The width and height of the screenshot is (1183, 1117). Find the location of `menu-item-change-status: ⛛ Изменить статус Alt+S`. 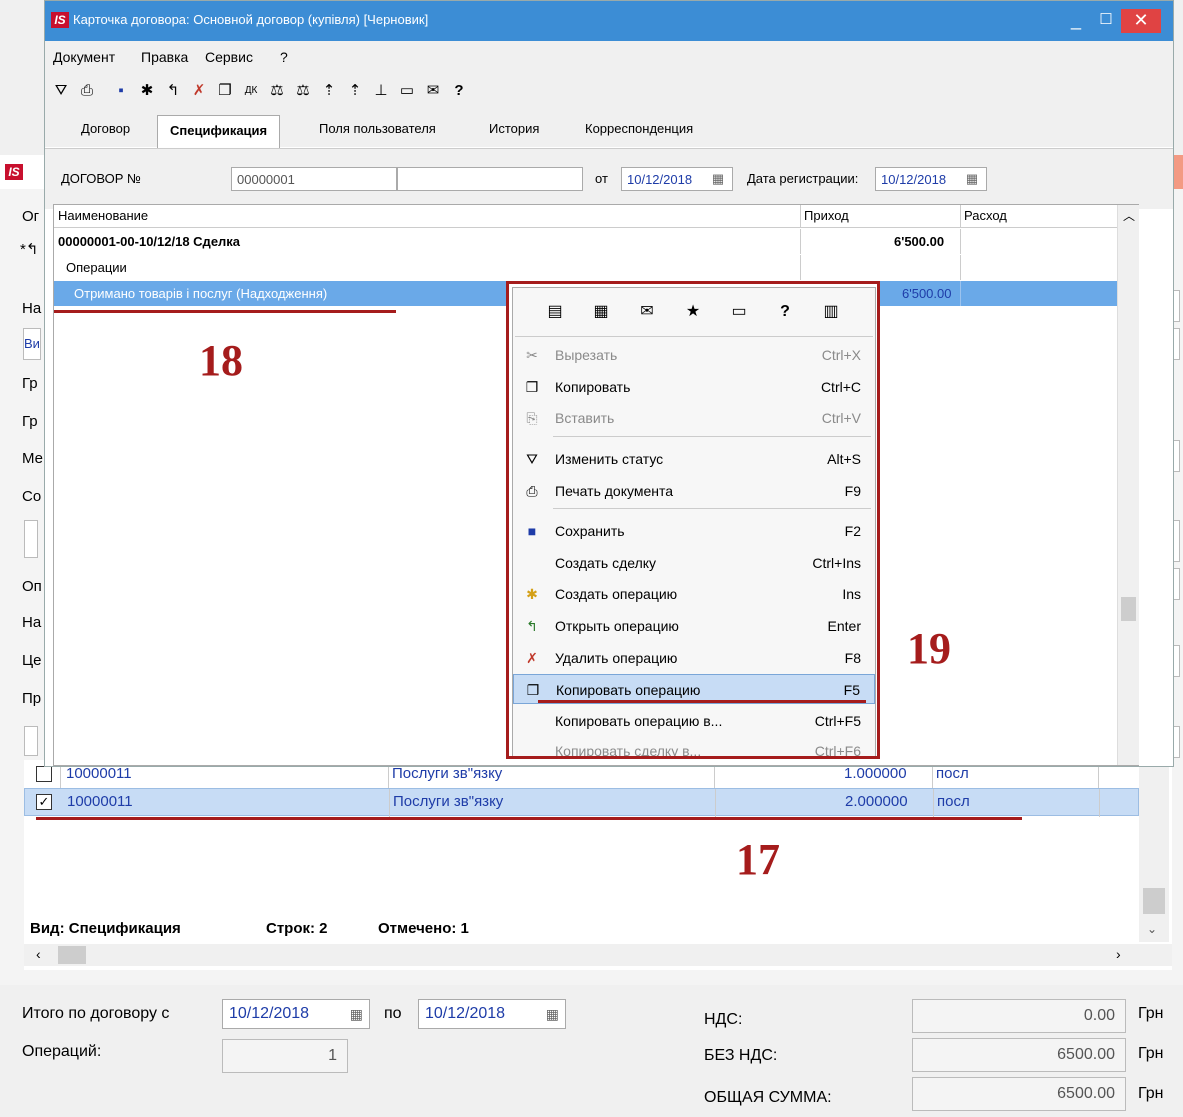

menu-item-change-status: ⛛ Изменить статус Alt+S is located at coordinates (694, 459).